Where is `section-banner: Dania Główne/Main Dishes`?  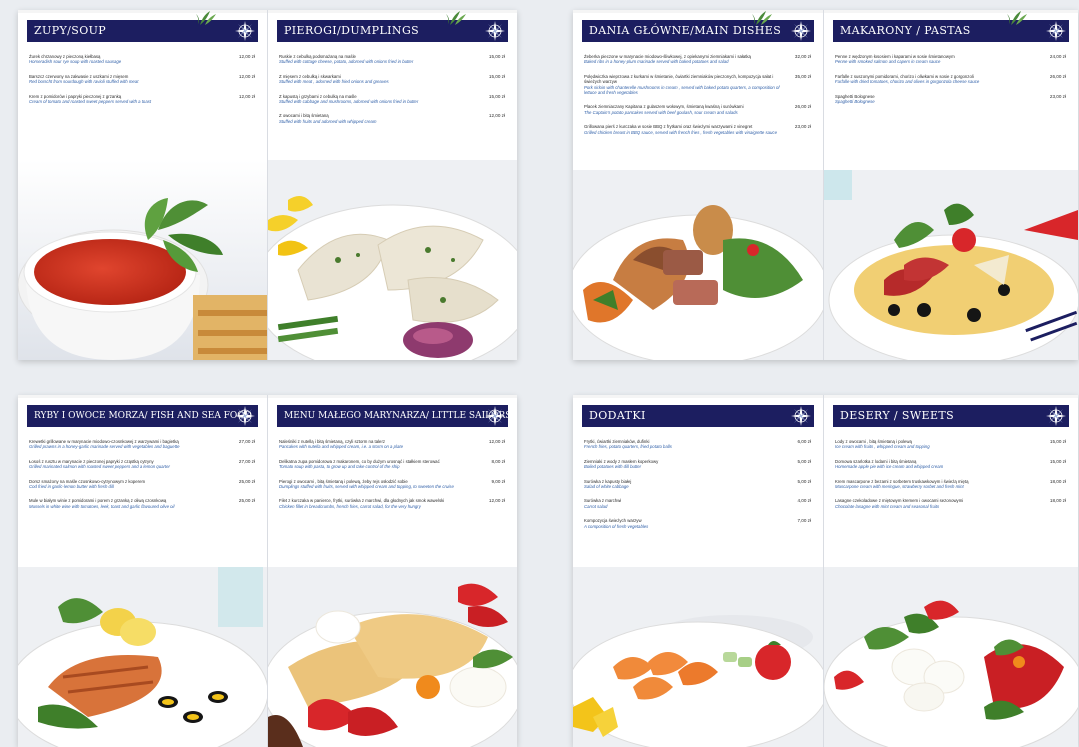
section-banner: Dania Główne/Main Dishes is located at coordinates (698, 31).